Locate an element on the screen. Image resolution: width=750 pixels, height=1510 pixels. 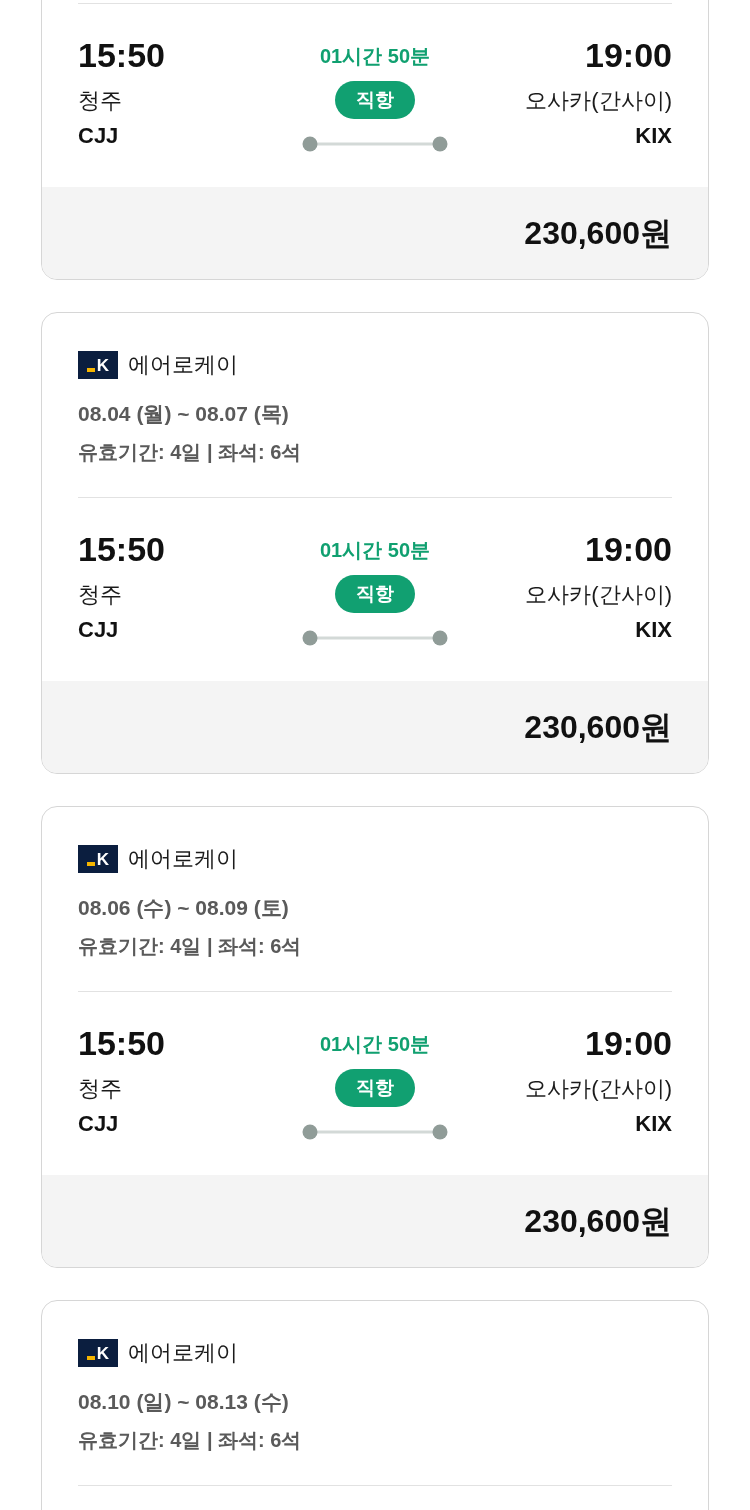
flight-card: K 에어로케이 08.10 (일) ~ 08.13 (수) 유효기간: 4일 | 좌석: 6석 is located at coordinates (375, 1405).